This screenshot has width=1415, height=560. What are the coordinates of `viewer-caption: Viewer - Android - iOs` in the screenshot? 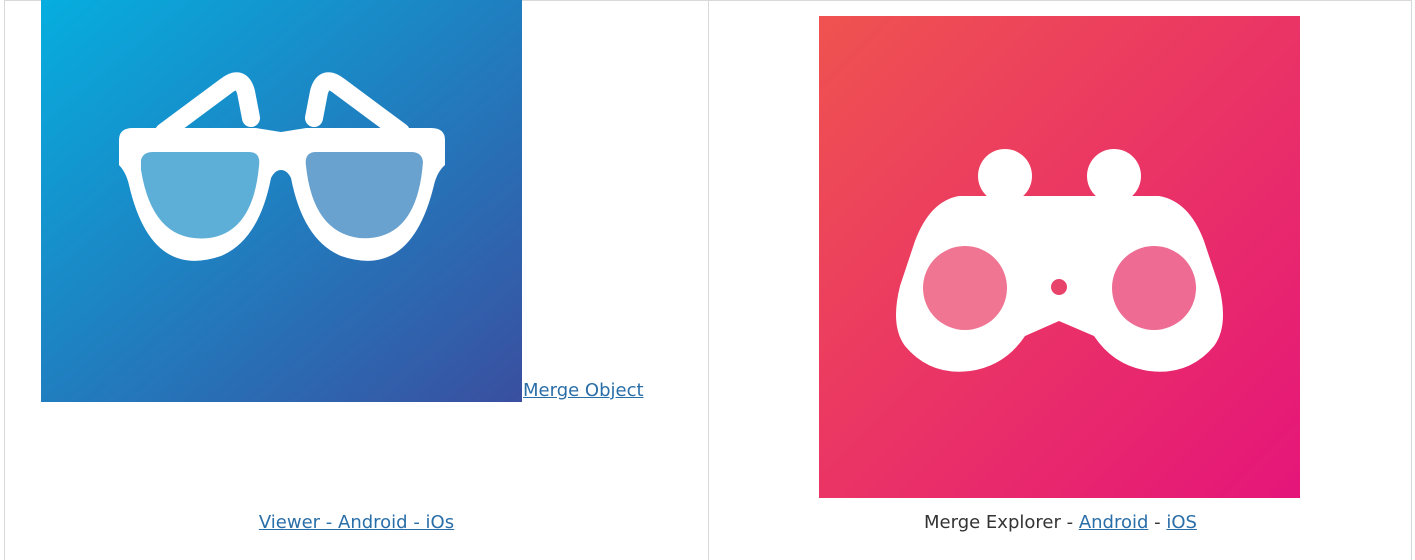 It's located at (356, 522).